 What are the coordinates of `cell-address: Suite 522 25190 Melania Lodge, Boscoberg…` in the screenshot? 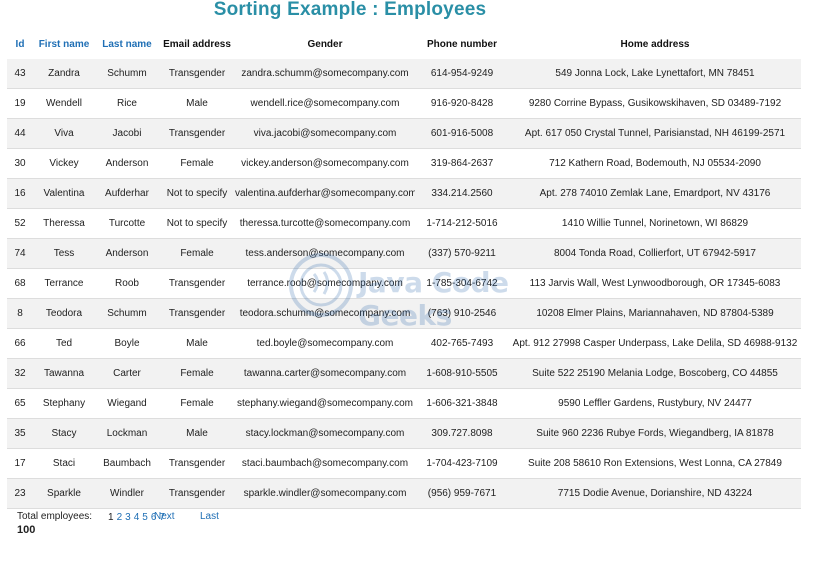 It's located at (655, 373).